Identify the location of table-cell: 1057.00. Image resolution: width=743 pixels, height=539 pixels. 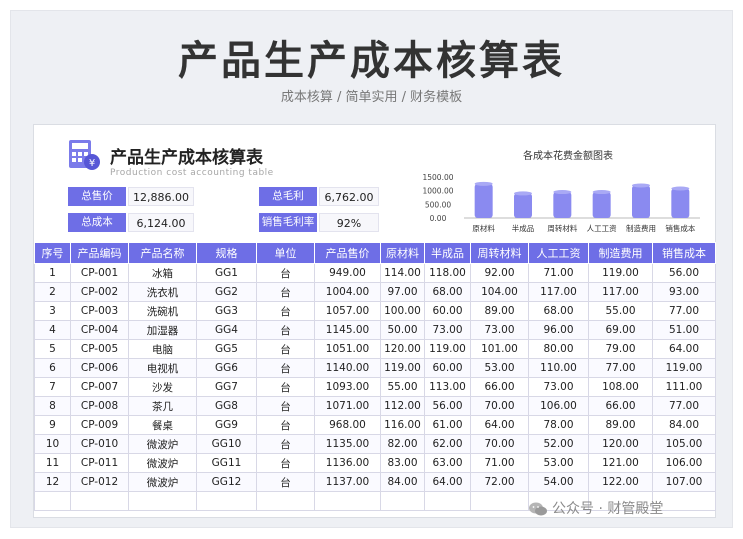
(347, 311).